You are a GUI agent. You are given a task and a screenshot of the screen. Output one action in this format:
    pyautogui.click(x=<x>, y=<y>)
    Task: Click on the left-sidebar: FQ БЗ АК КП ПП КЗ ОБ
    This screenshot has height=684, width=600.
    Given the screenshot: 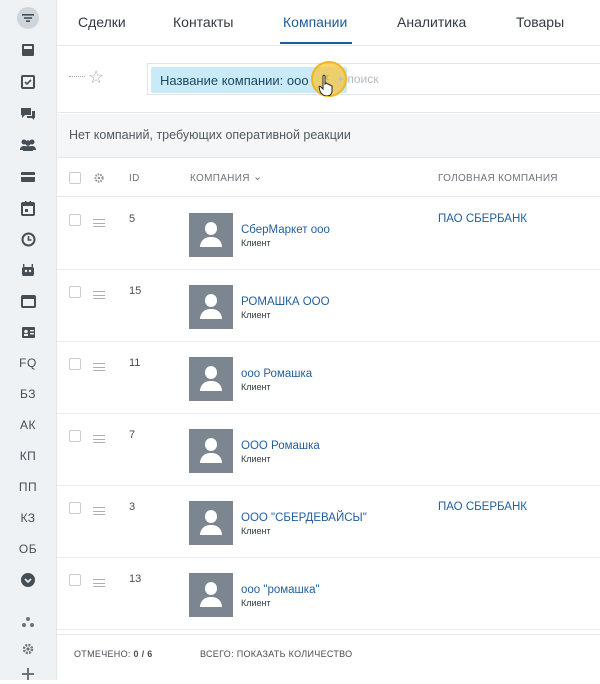 What is the action you would take?
    pyautogui.click(x=28, y=340)
    